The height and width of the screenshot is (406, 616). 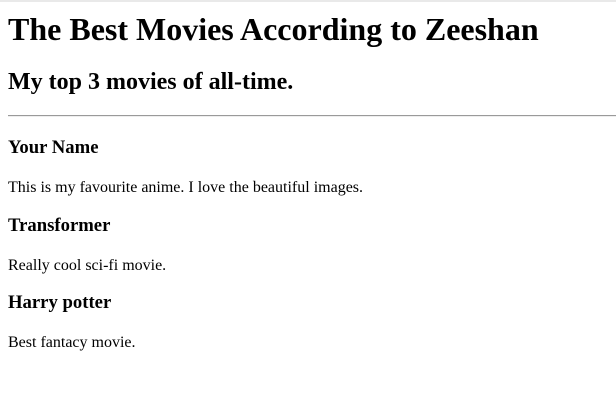 What do you see at coordinates (72, 342) in the screenshot?
I see `movie-description-harry-potter: Best fantacy movie.` at bounding box center [72, 342].